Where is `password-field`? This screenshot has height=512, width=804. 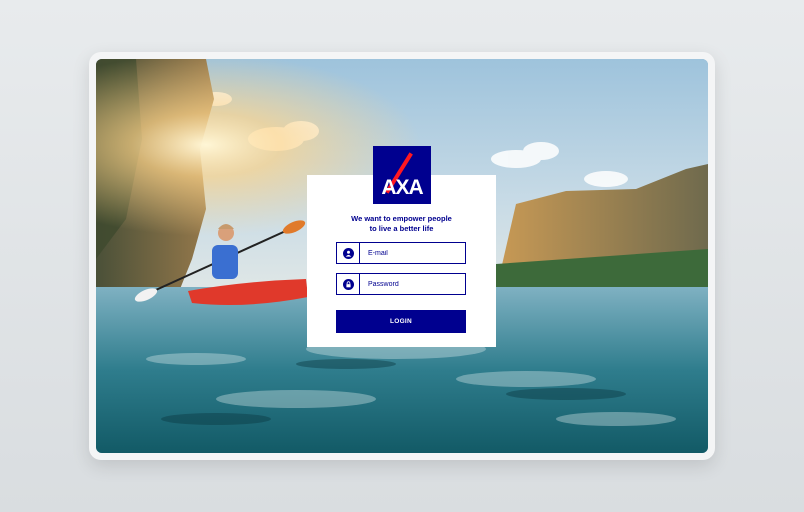
password-field is located at coordinates (401, 284).